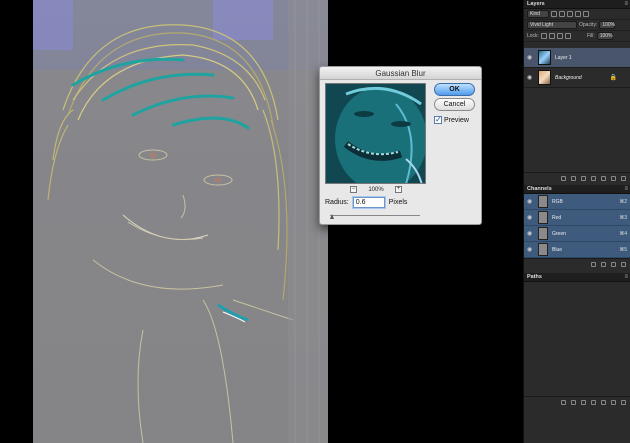 The width and height of the screenshot is (630, 443). I want to click on fill-label: Fill:, so click(590, 36).